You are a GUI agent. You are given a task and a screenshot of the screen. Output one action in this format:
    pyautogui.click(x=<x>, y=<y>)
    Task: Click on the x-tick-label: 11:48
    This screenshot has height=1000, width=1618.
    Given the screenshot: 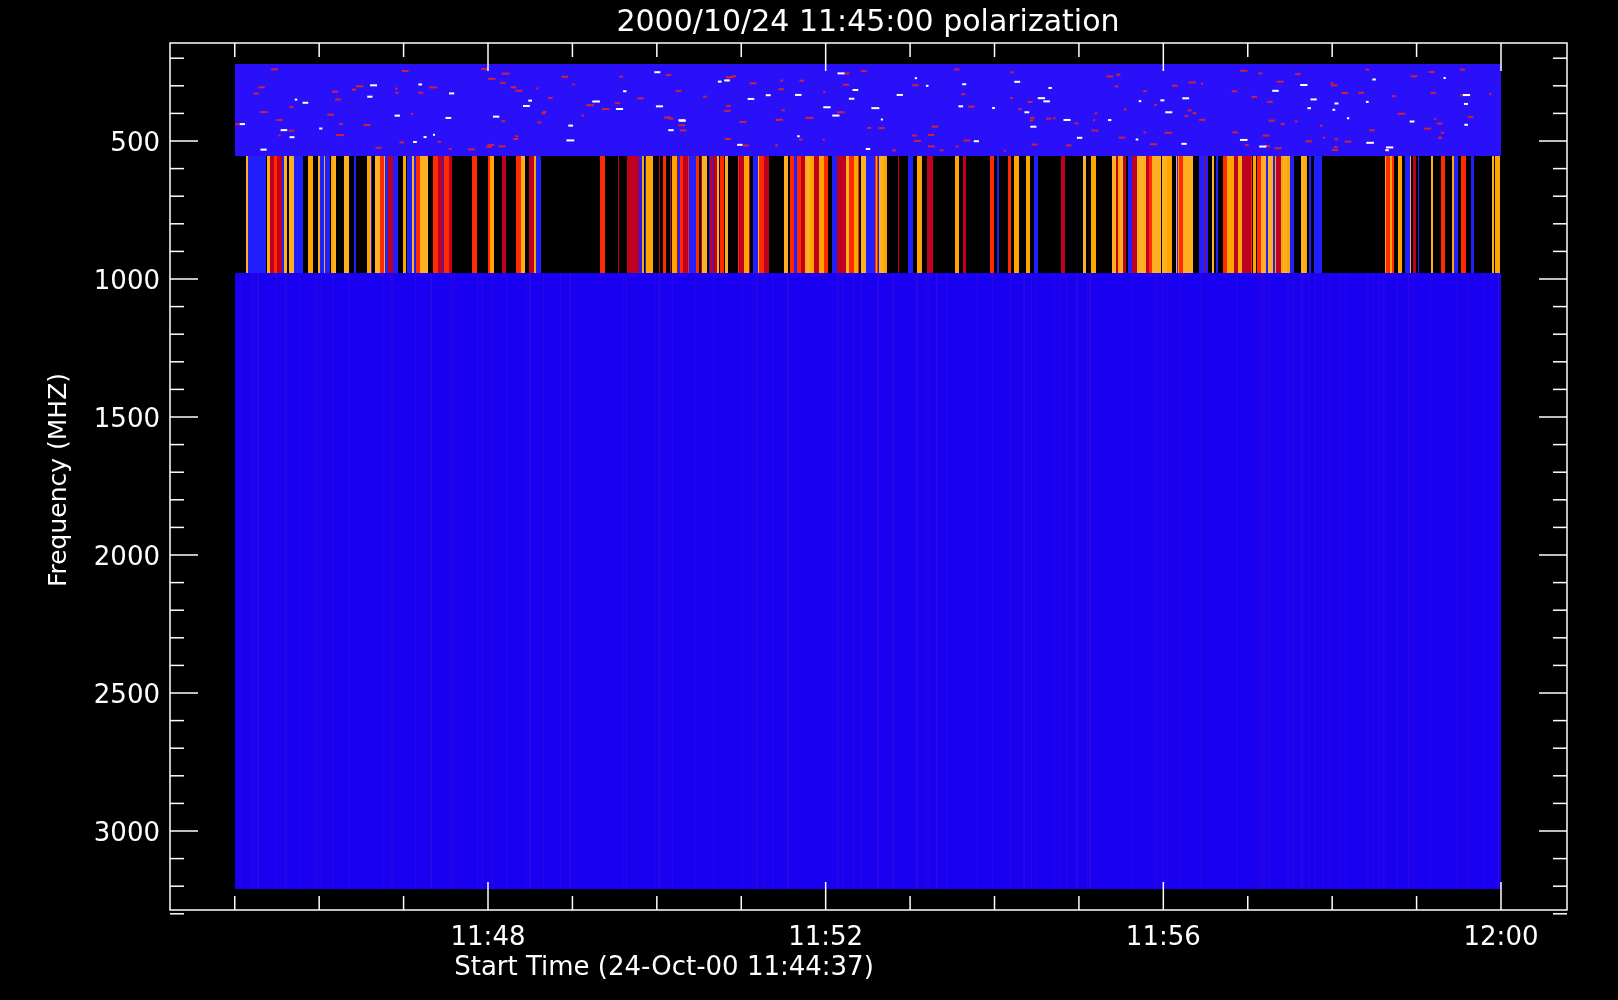 What is the action you would take?
    pyautogui.click(x=488, y=936)
    